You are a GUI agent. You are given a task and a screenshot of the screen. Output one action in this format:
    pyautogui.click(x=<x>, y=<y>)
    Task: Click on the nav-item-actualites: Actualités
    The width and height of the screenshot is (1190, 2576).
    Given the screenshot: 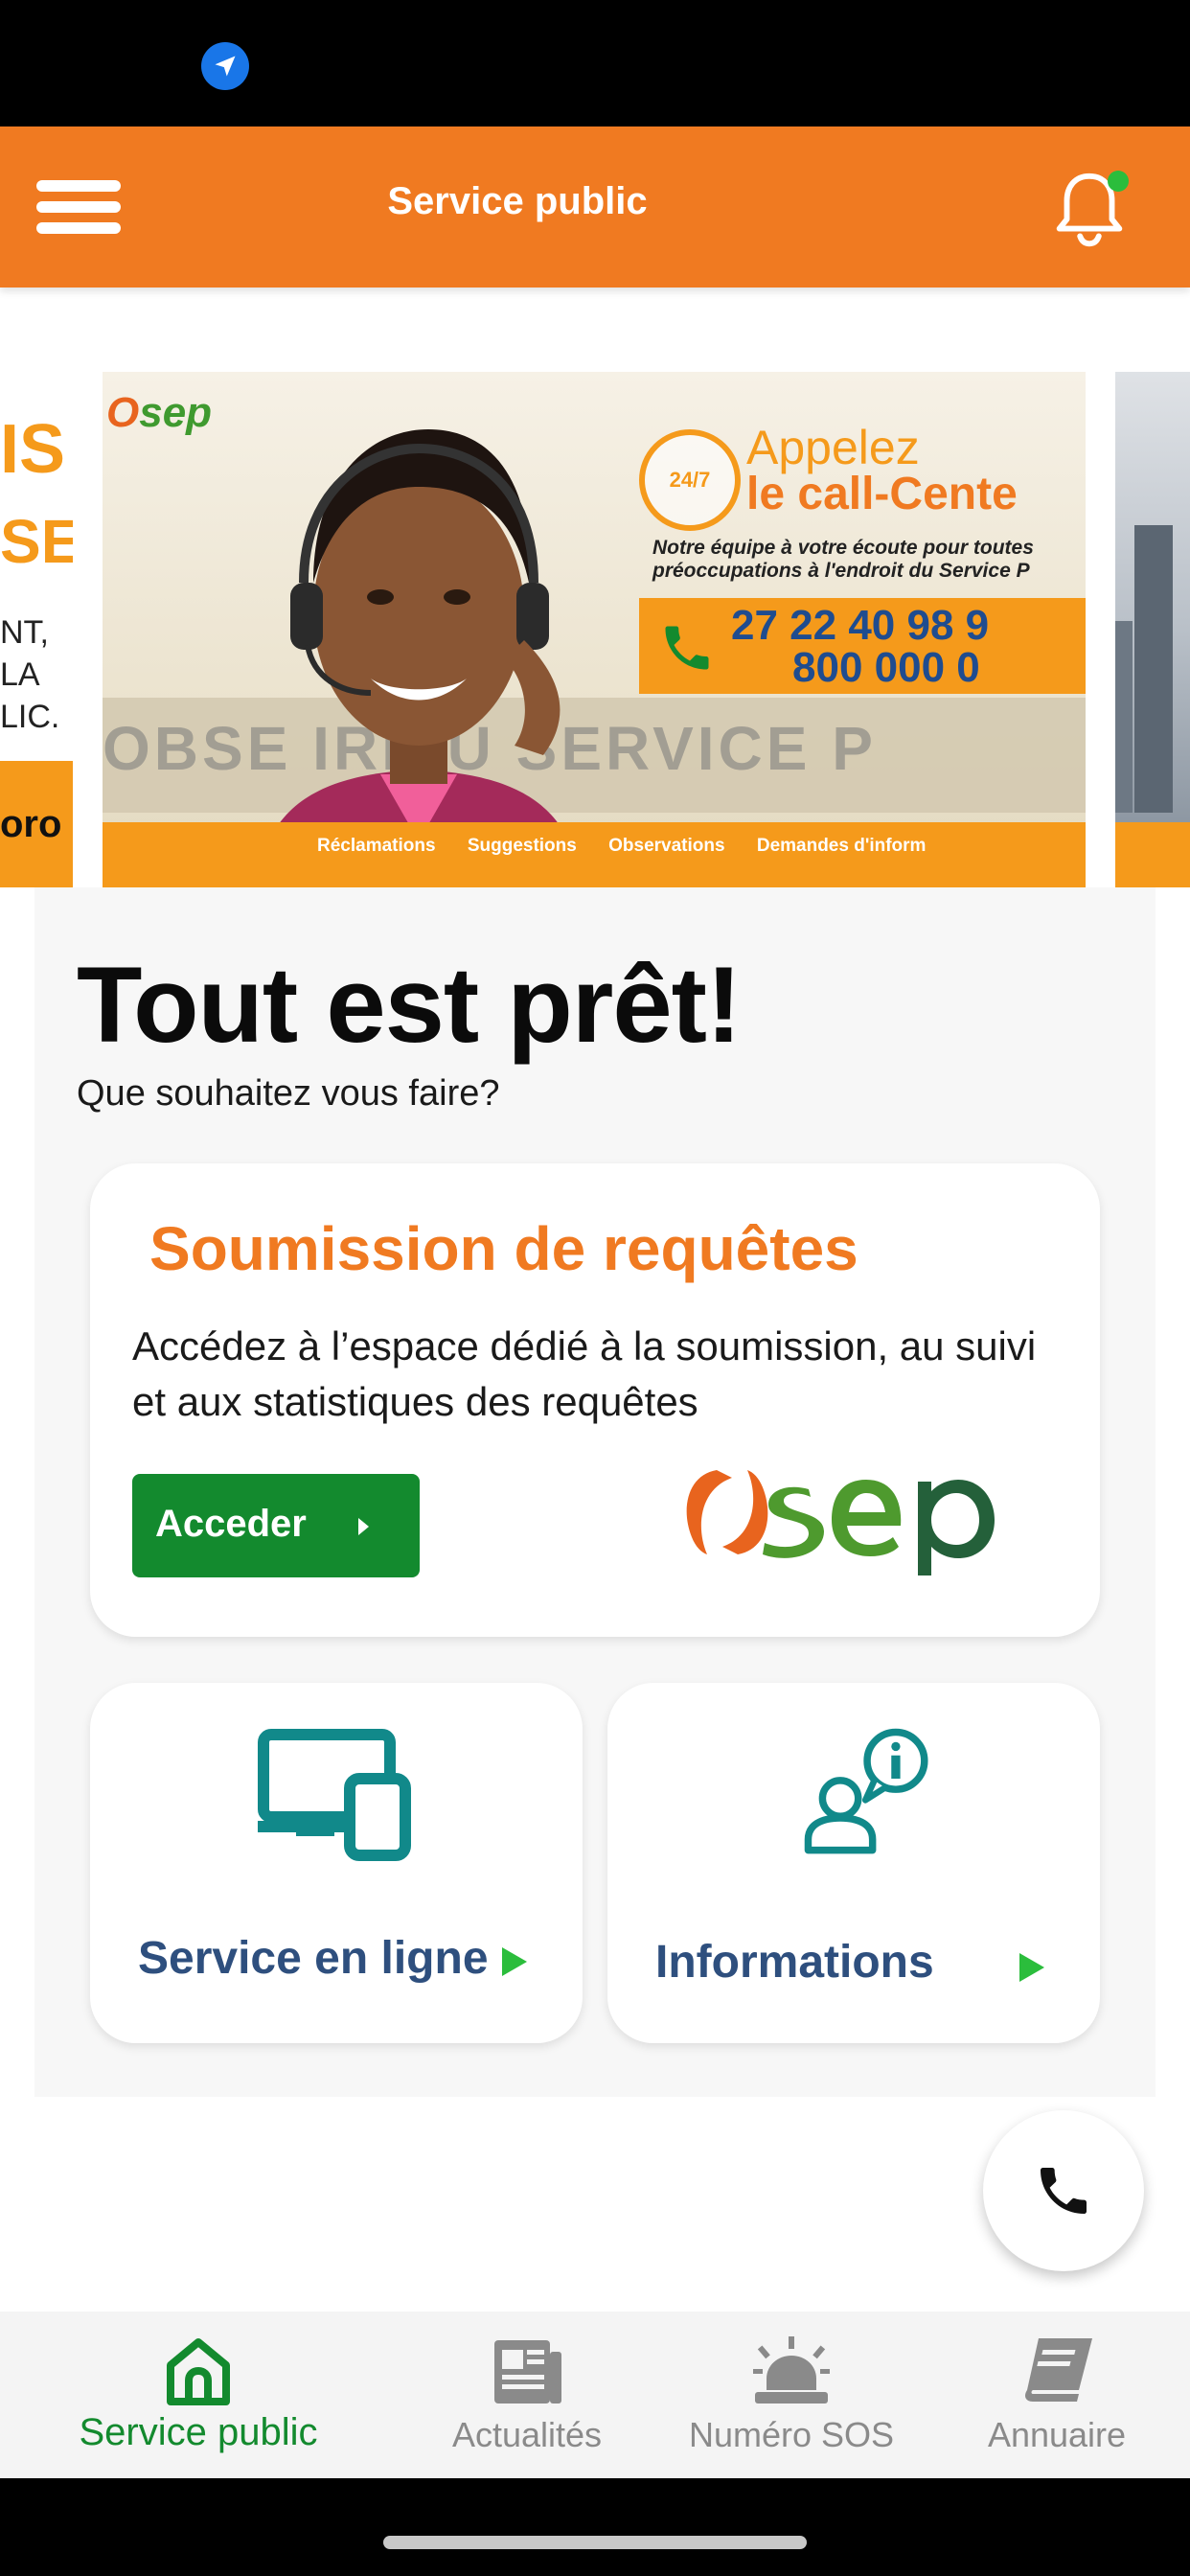 What is the action you would take?
    pyautogui.click(x=527, y=2395)
    